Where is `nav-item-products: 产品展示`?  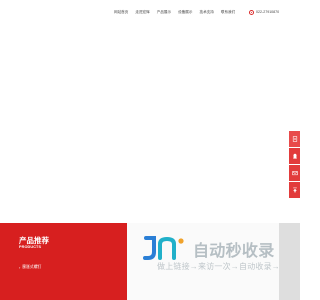
nav-item-products: 产品展示 is located at coordinates (164, 12).